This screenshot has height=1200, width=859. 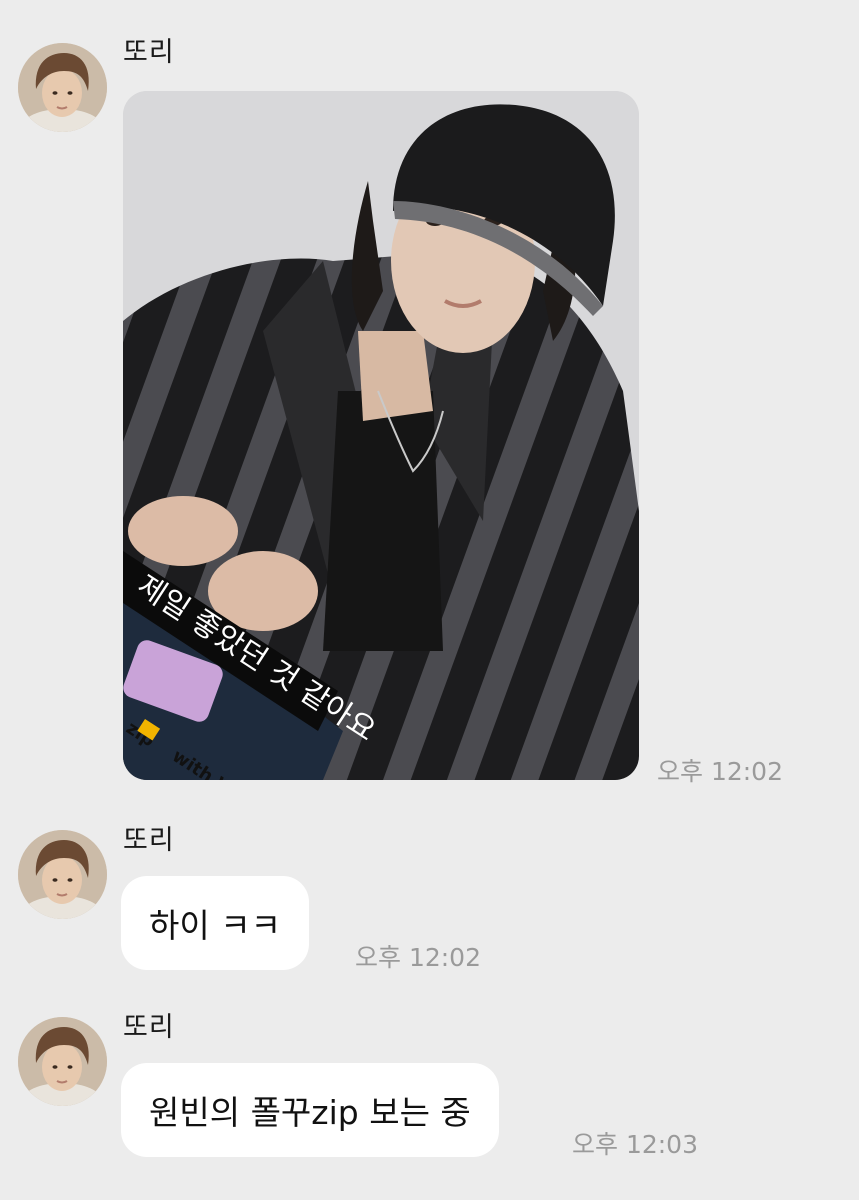 I want to click on message-time: 오후 12:03, so click(x=635, y=1144).